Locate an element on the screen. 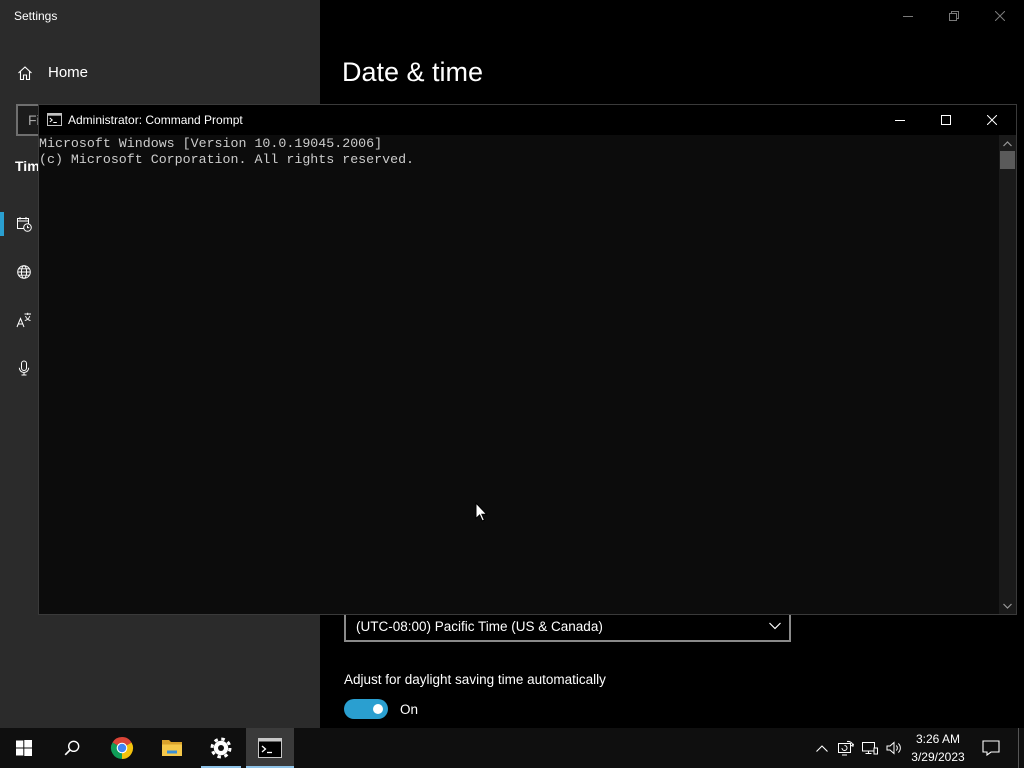 The height and width of the screenshot is (768, 1024). scroll-down-arrow-icon is located at coordinates (1007, 606).